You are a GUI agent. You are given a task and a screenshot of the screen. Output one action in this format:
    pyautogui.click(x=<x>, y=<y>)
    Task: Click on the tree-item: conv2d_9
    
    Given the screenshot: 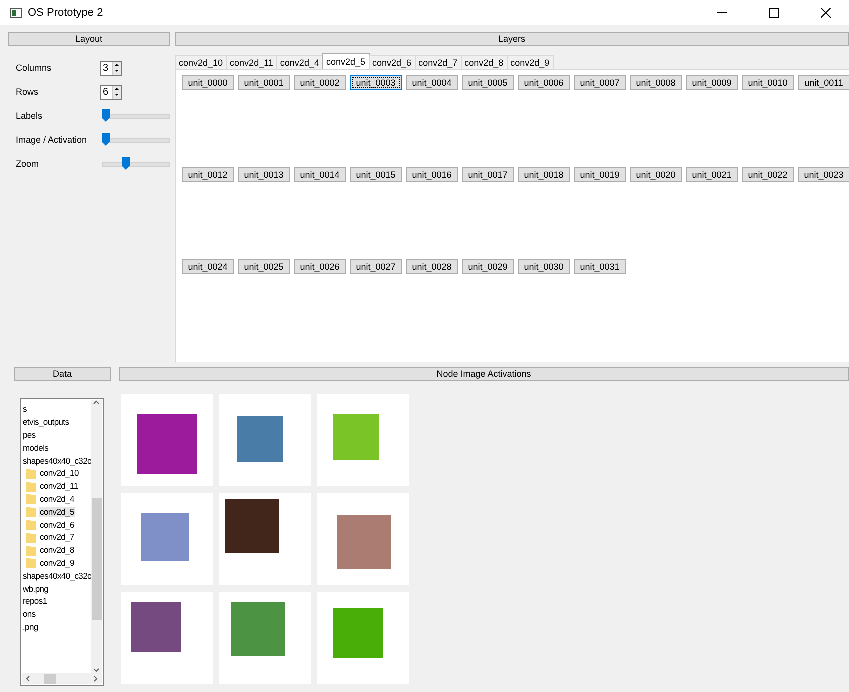 What is the action you would take?
    pyautogui.click(x=57, y=563)
    